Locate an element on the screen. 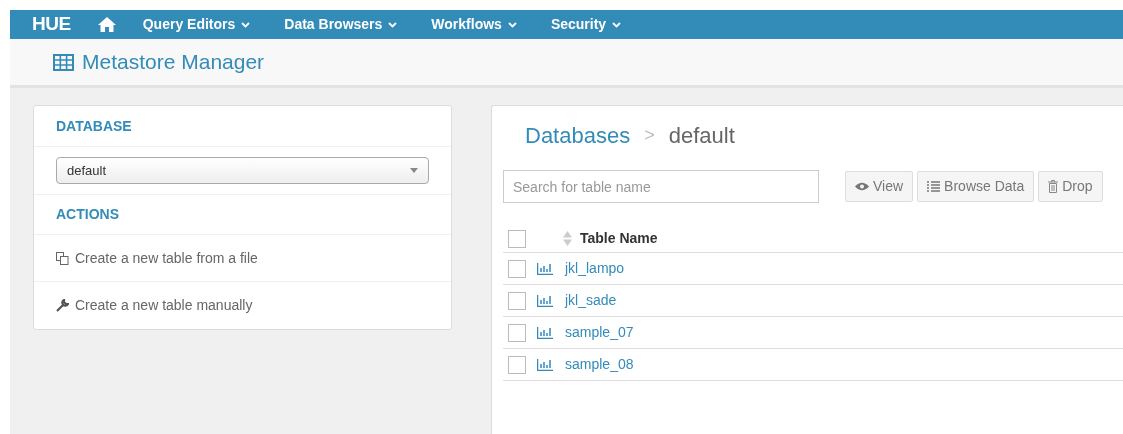  wrench-icon is located at coordinates (62, 305).